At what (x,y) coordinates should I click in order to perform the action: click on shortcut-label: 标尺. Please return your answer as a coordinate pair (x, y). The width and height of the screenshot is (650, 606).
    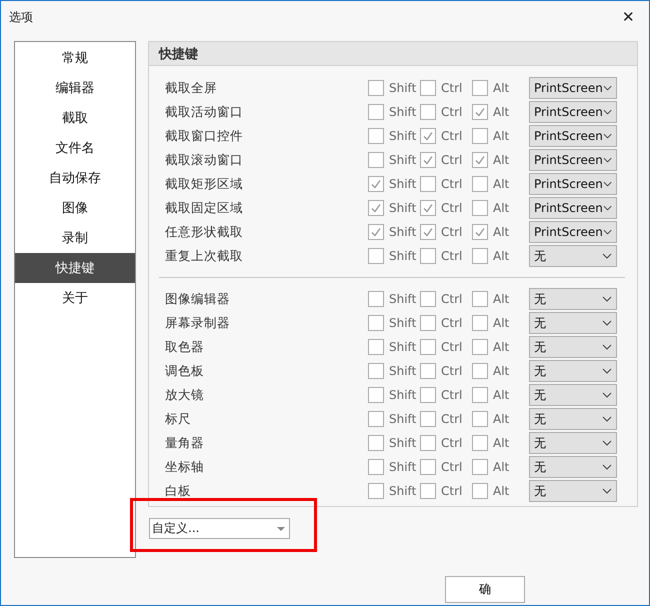
    Looking at the image, I should click on (178, 419).